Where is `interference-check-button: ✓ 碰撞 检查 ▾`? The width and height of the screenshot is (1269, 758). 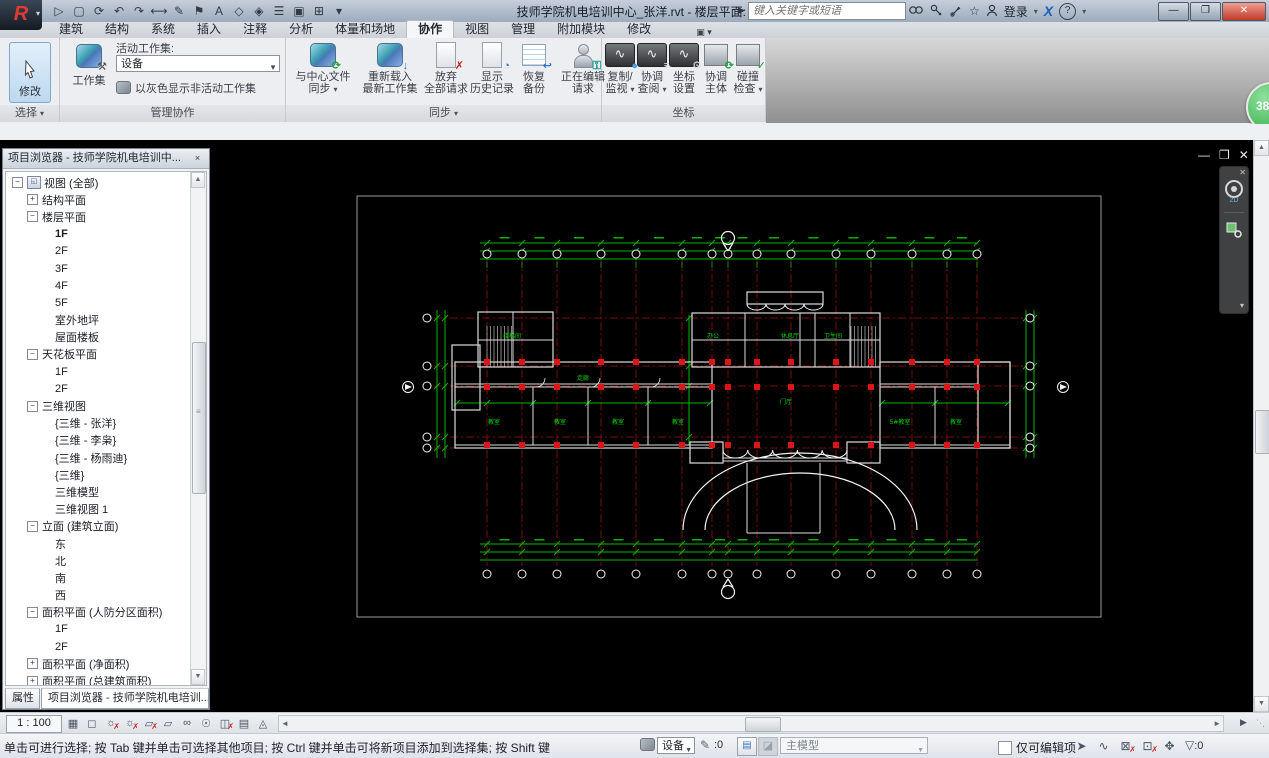 interference-check-button: ✓ 碰撞 检查 ▾ is located at coordinates (749, 68).